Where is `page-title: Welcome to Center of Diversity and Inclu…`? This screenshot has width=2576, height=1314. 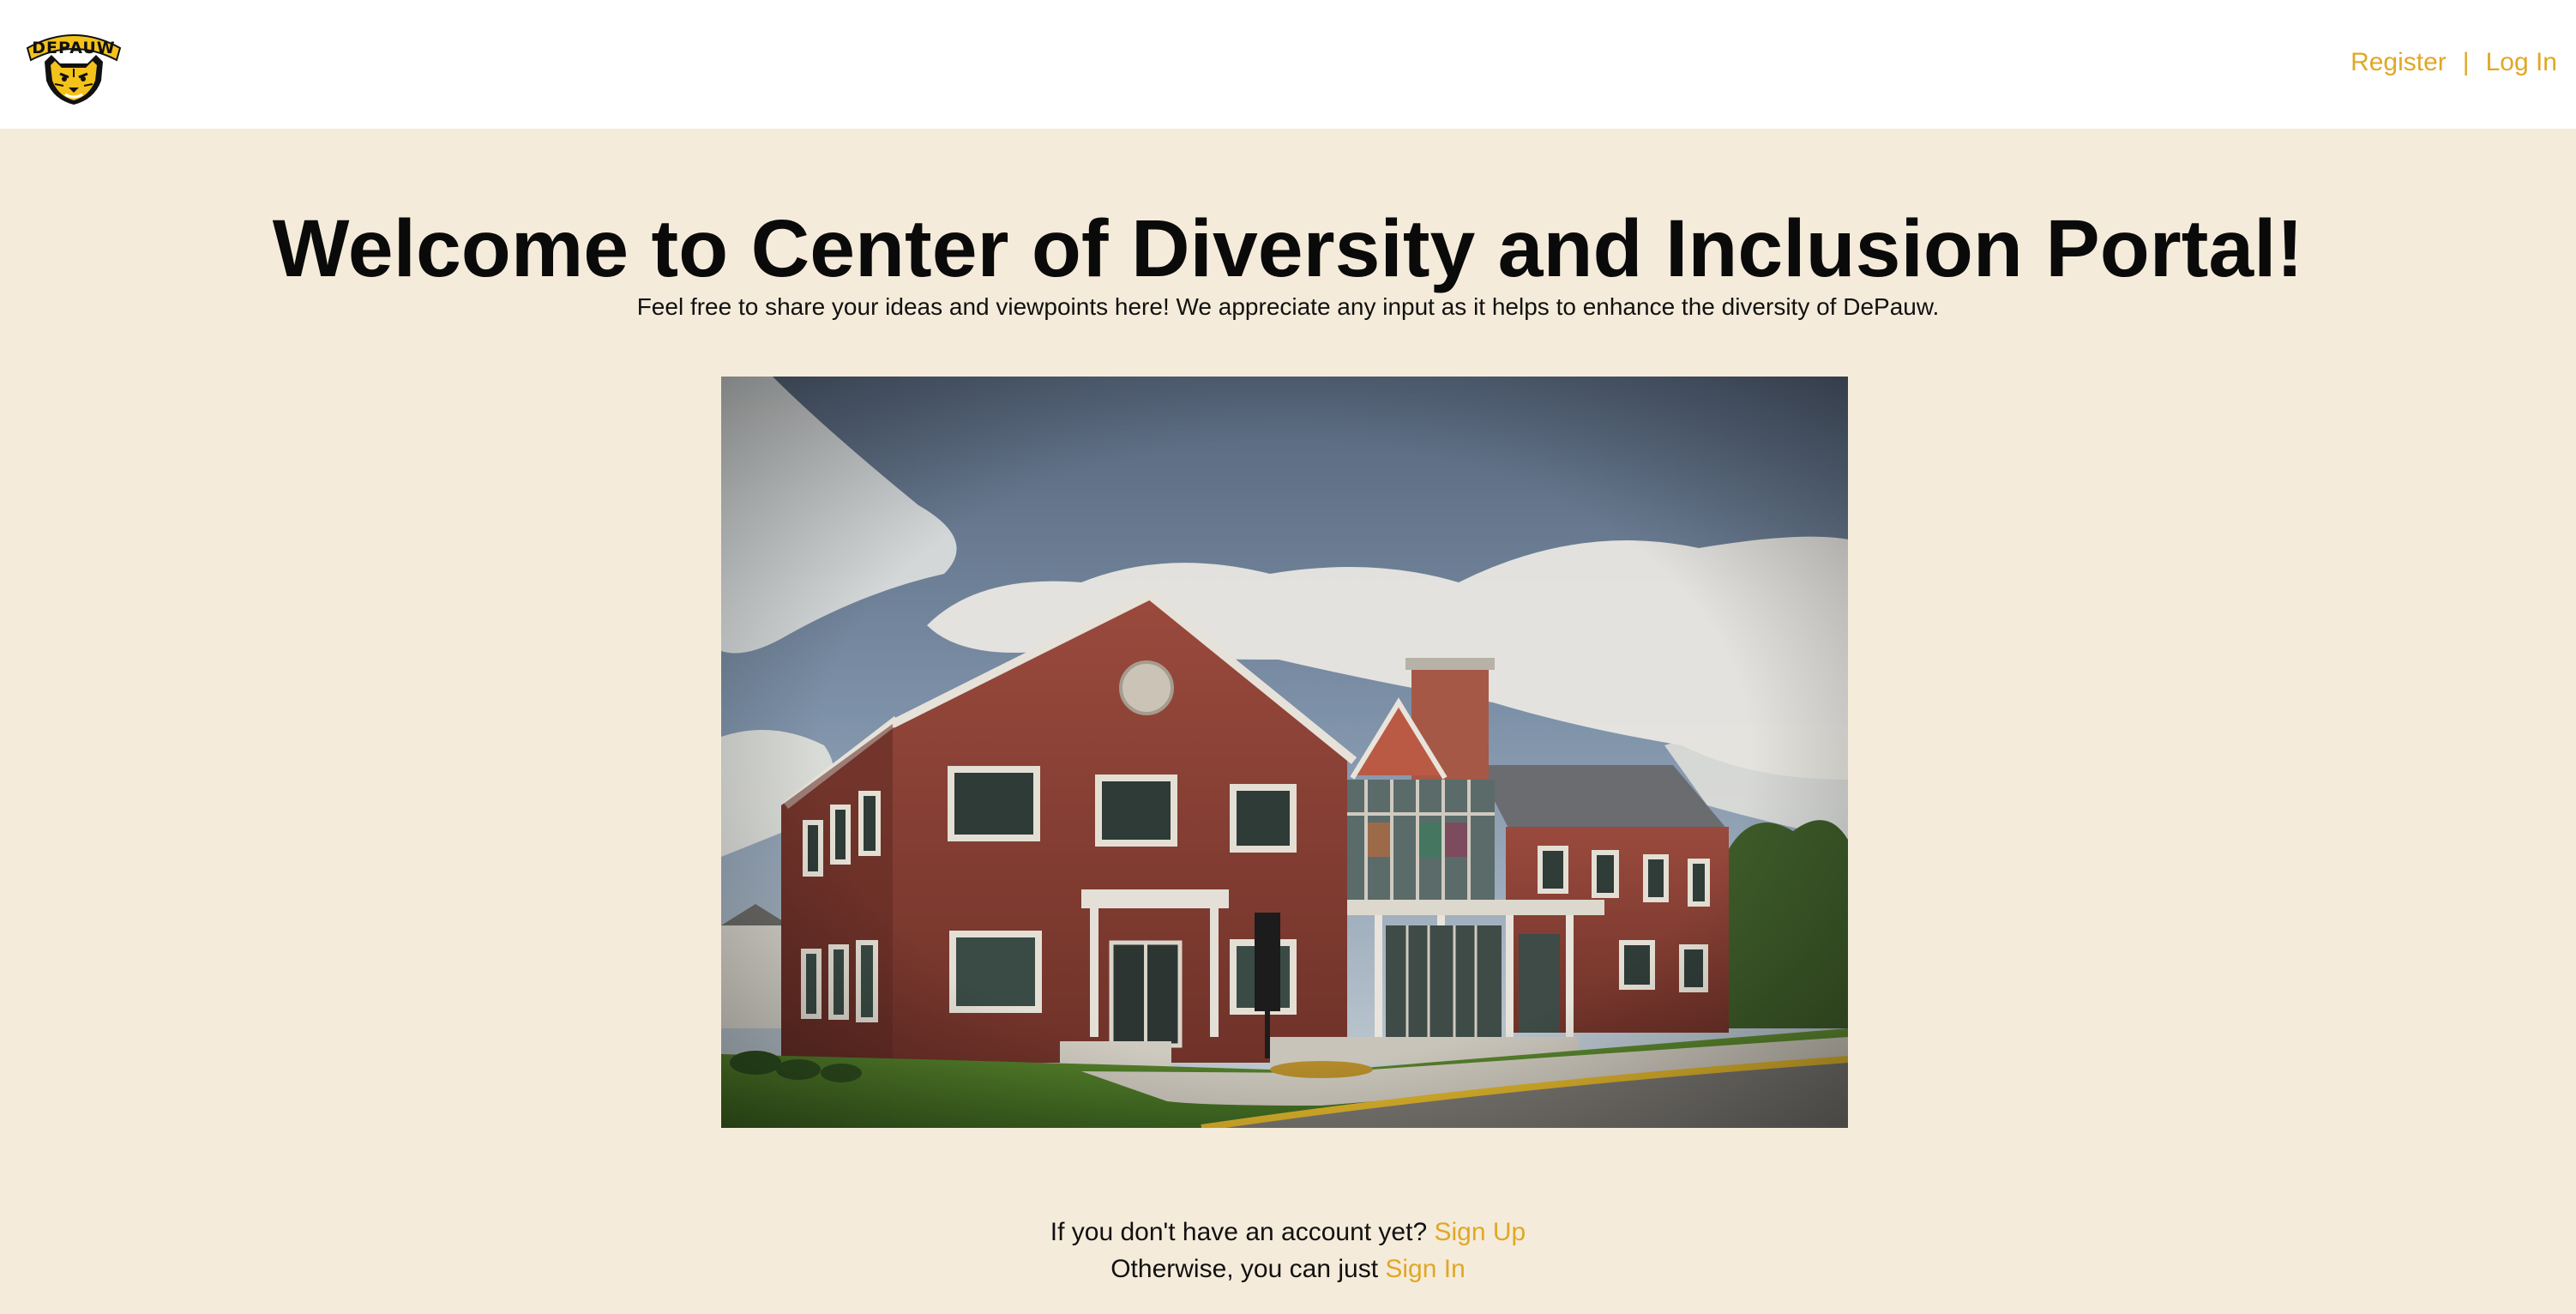 page-title: Welcome to Center of Diversity and Inclu… is located at coordinates (1288, 248).